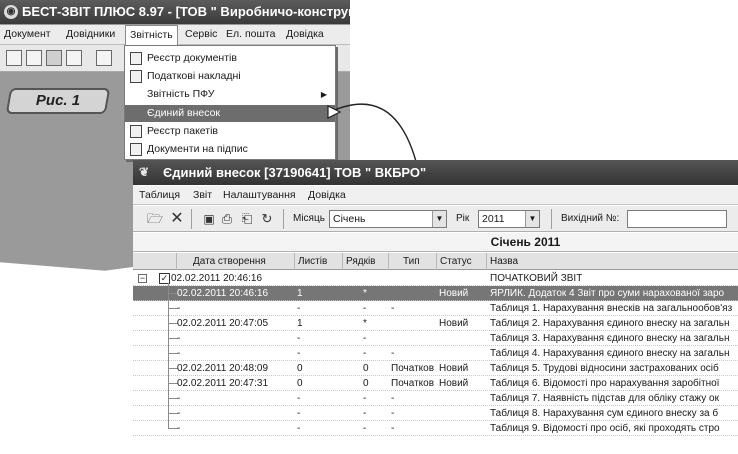 Image resolution: width=738 pixels, height=454 pixels. Describe the element at coordinates (493, 219) in the screenshot. I see `year-select-value: 2011` at that location.